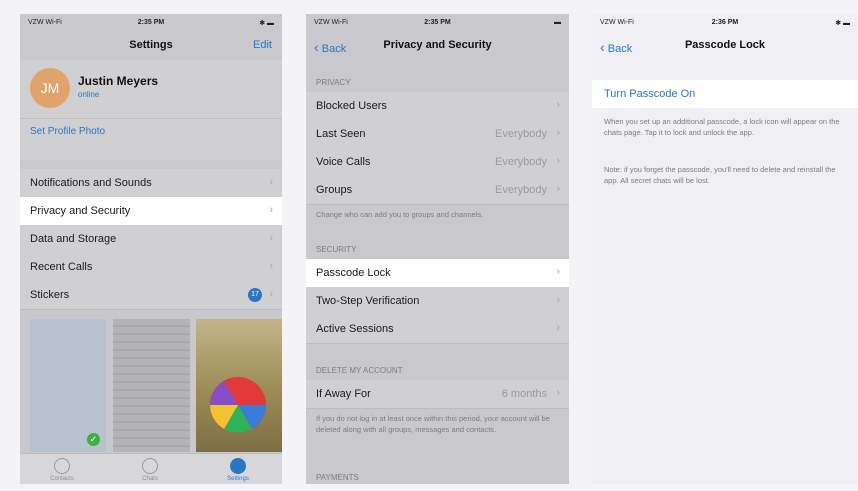 Image resolution: width=858 pixels, height=491 pixels. I want to click on tab-contacts: Contacts, so click(62, 470).